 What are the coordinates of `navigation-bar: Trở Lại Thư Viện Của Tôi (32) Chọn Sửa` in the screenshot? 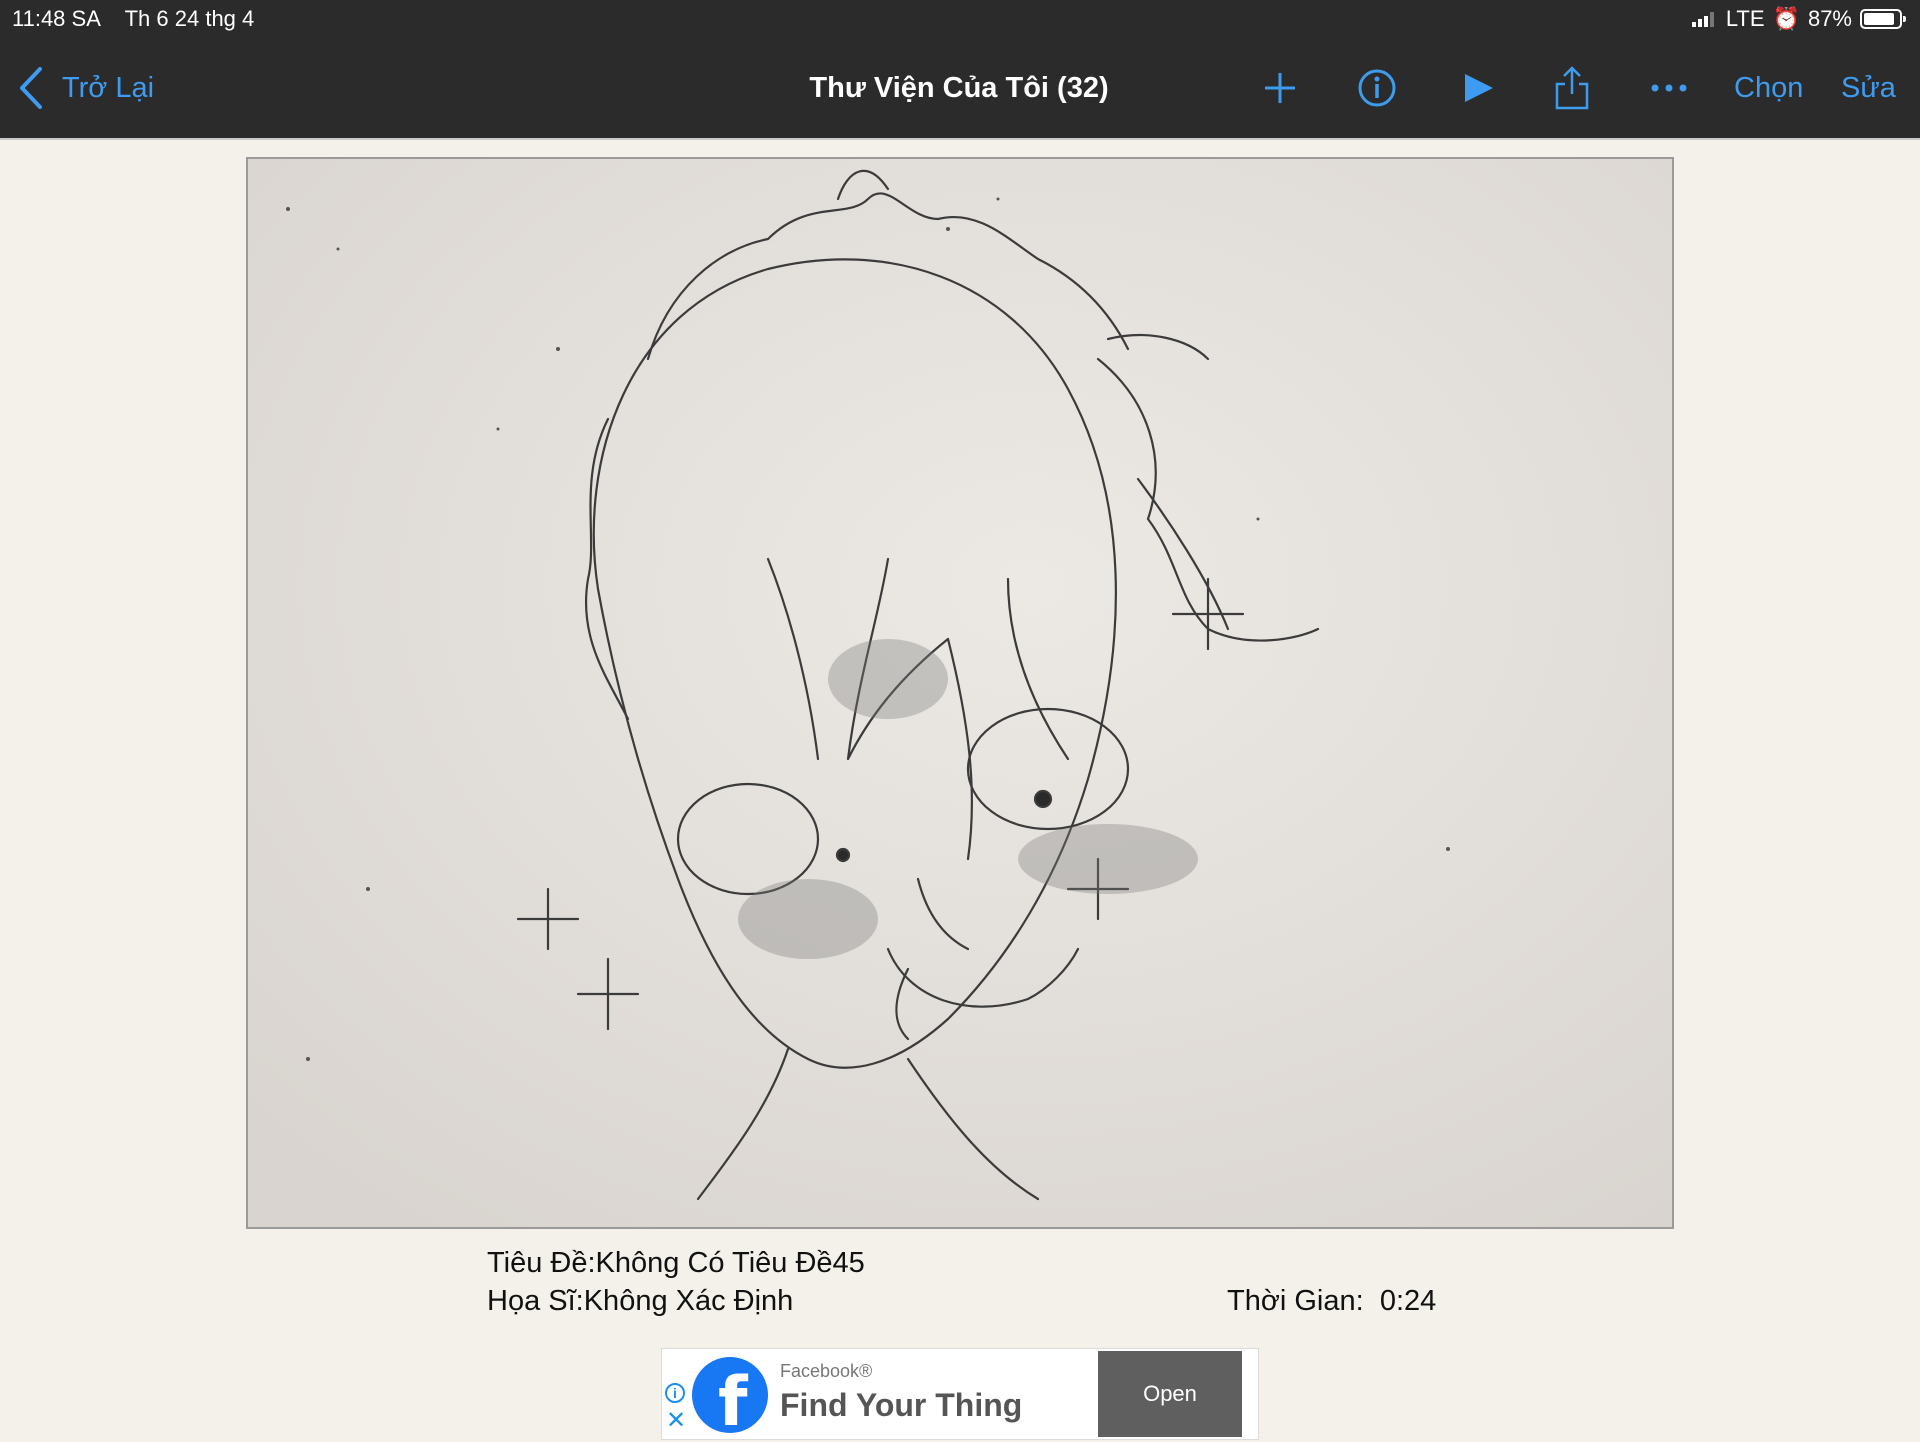 It's located at (960, 89).